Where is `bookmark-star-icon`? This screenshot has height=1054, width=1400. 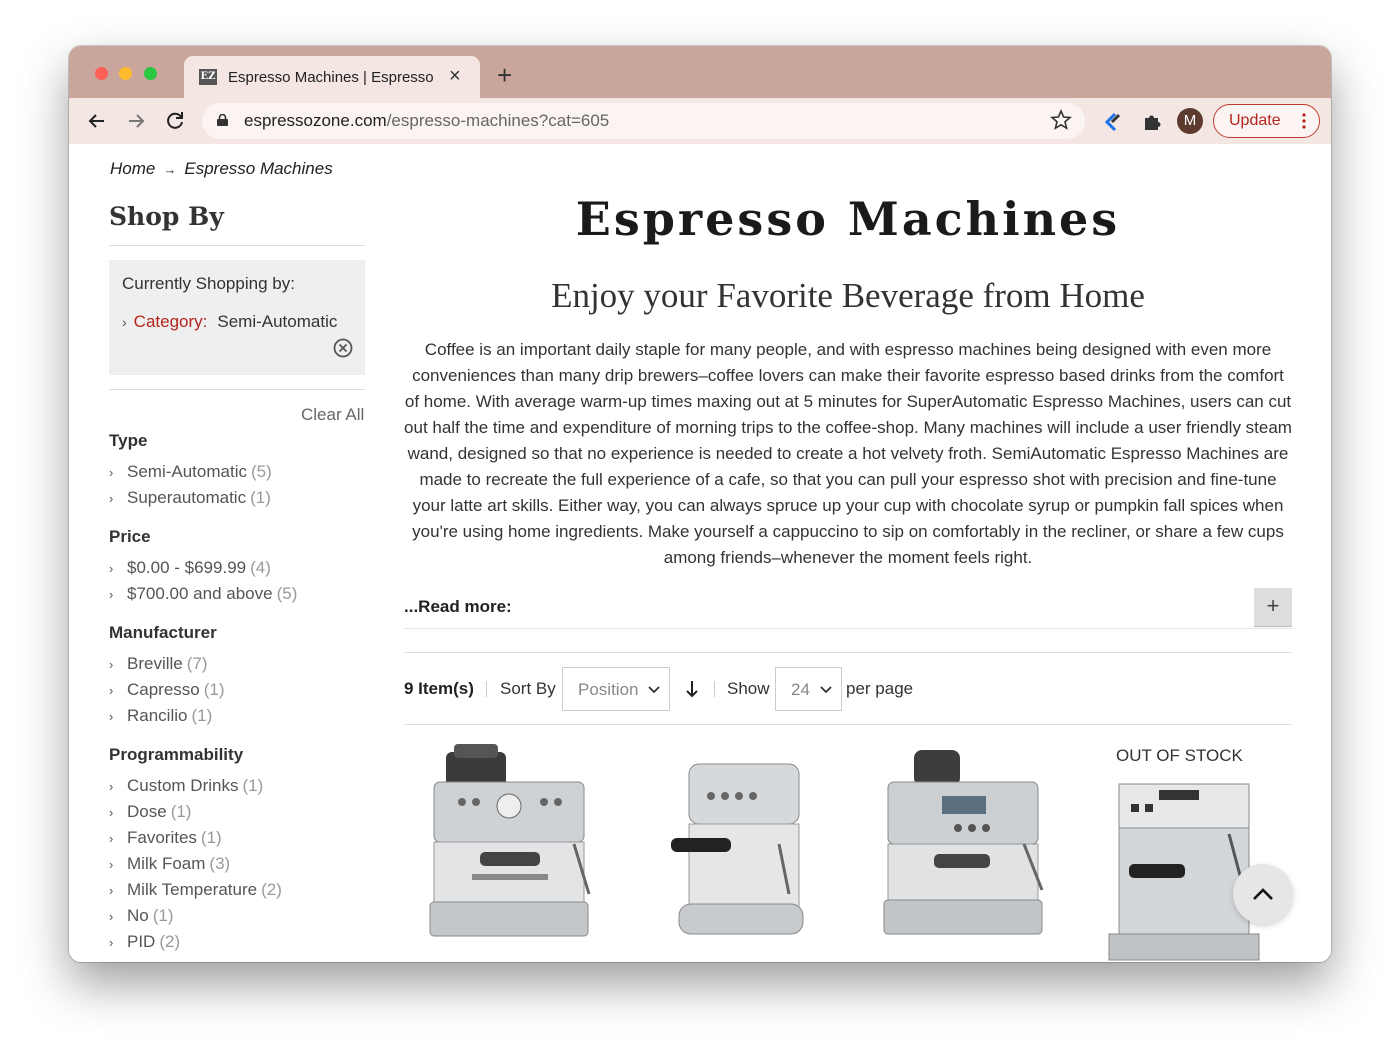
bookmark-star-icon is located at coordinates (1061, 120).